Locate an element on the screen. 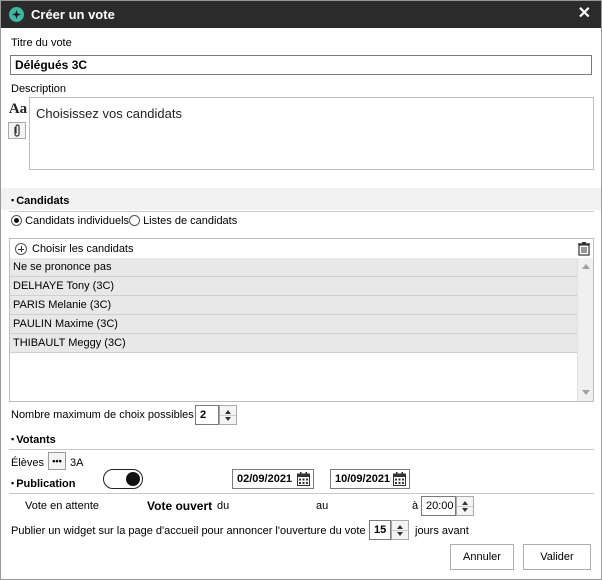 This screenshot has width=602, height=580. radio-label: Candidats individuels is located at coordinates (77, 221).